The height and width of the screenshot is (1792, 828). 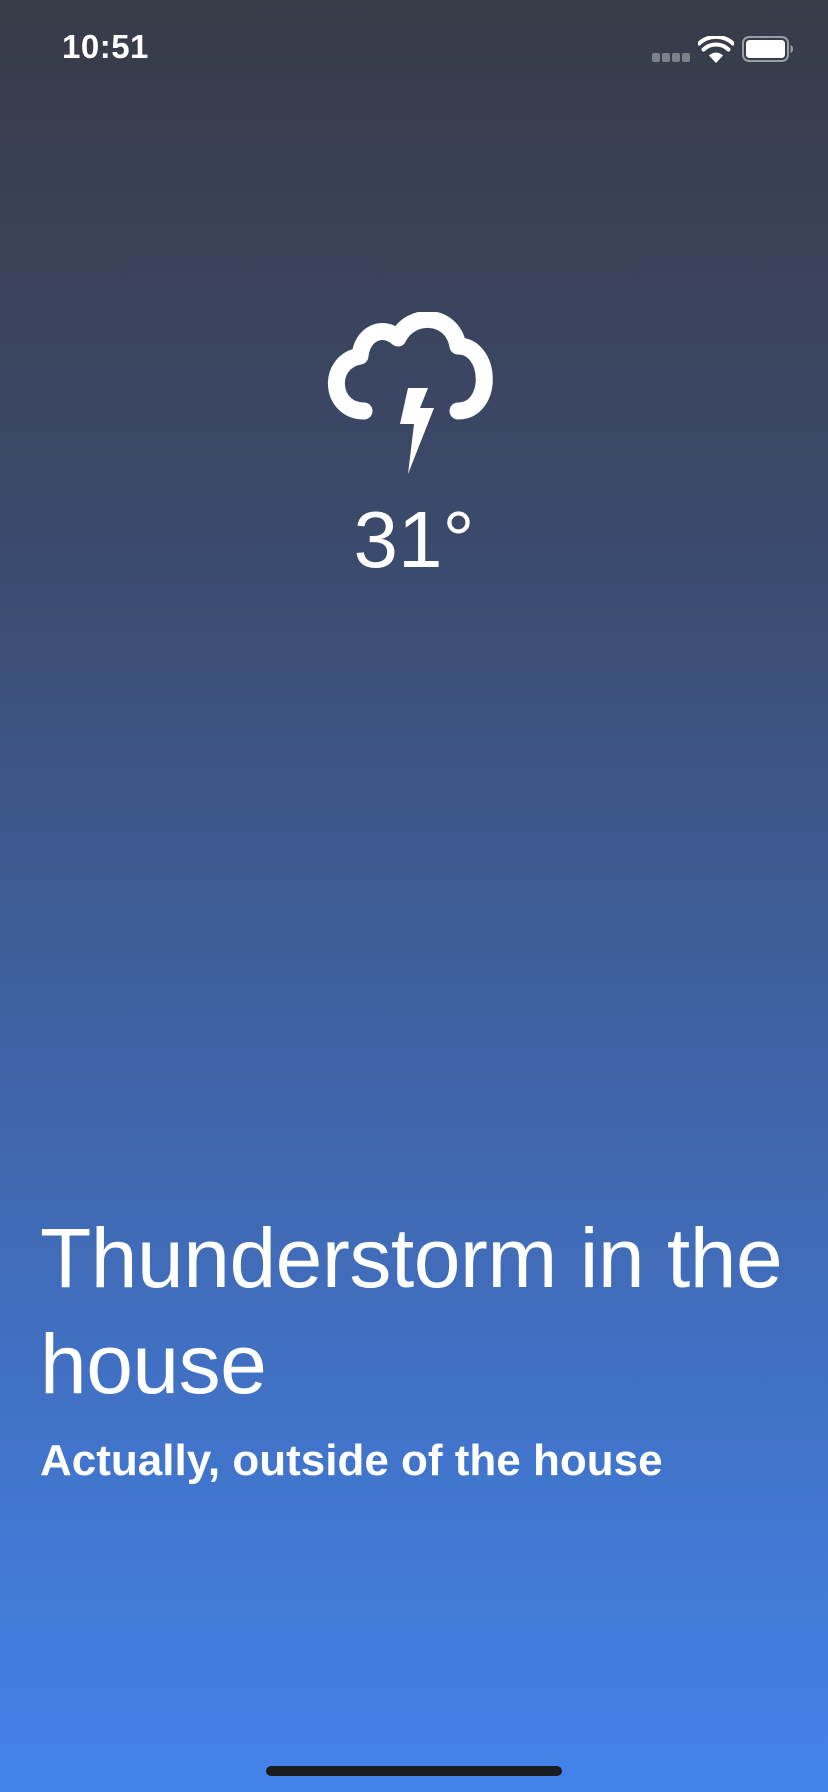 What do you see at coordinates (411, 1311) in the screenshot?
I see `headline: Thunderstorm in the house` at bounding box center [411, 1311].